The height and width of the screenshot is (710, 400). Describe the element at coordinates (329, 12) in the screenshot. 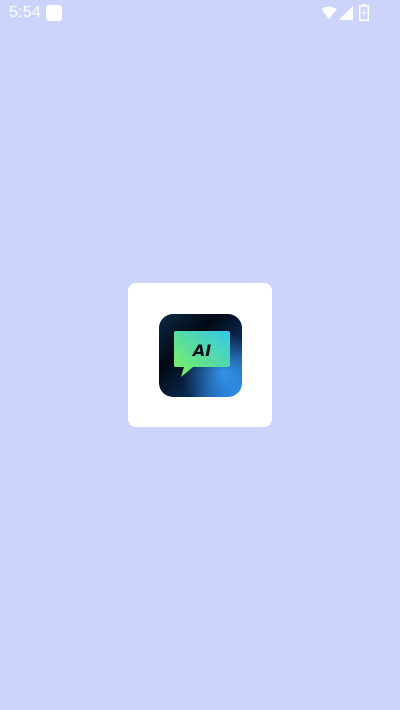

I see `wifi-icon` at that location.